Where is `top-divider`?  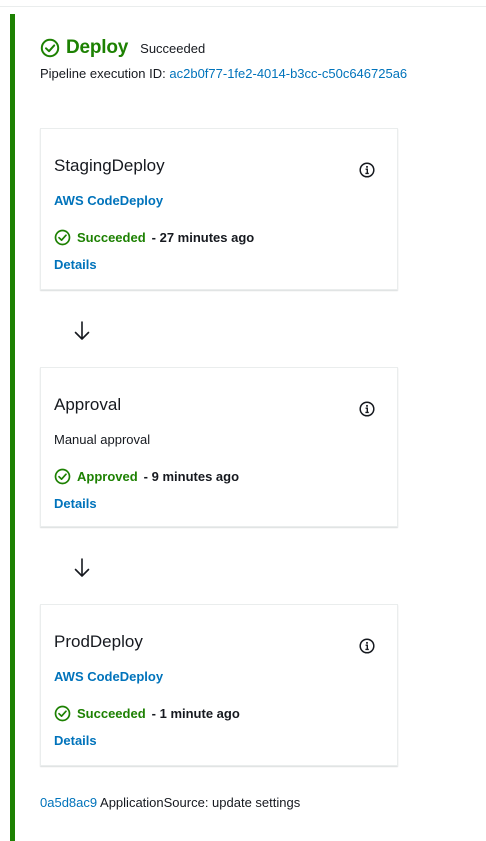 top-divider is located at coordinates (243, 6).